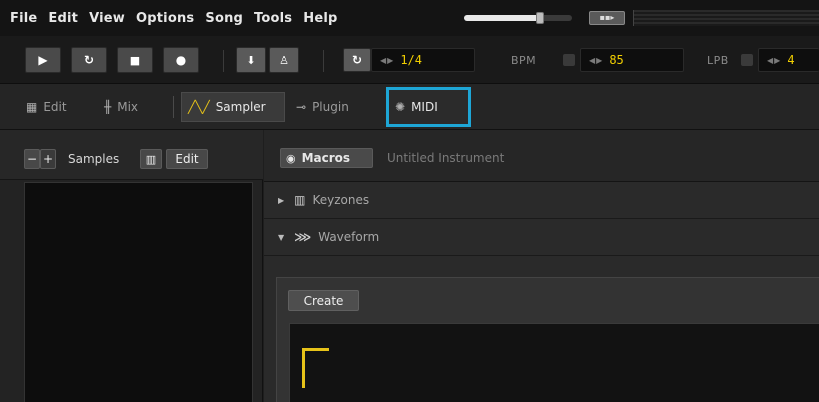 This screenshot has height=402, width=819. I want to click on follow-button: ⬇, so click(251, 60).